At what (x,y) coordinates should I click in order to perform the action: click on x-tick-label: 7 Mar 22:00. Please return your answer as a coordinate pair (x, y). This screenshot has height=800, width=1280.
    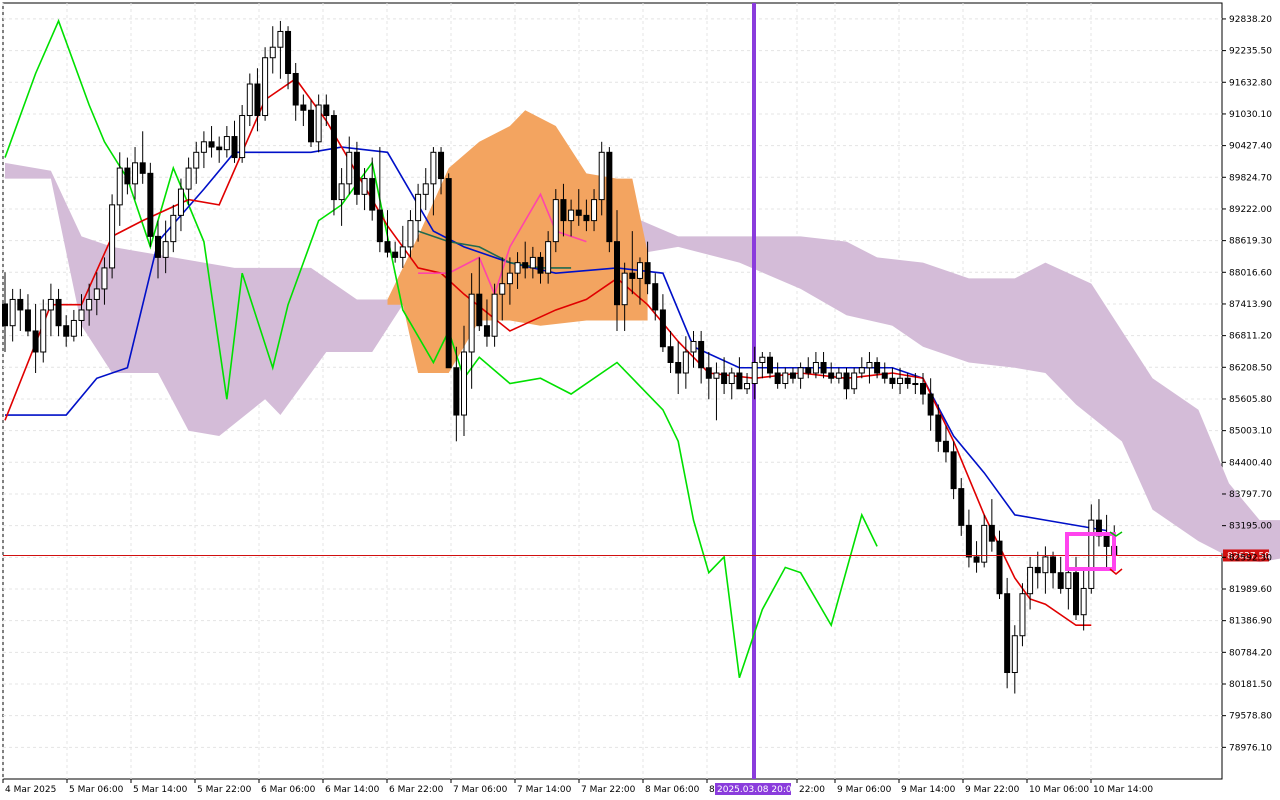
    Looking at the image, I should click on (608, 790).